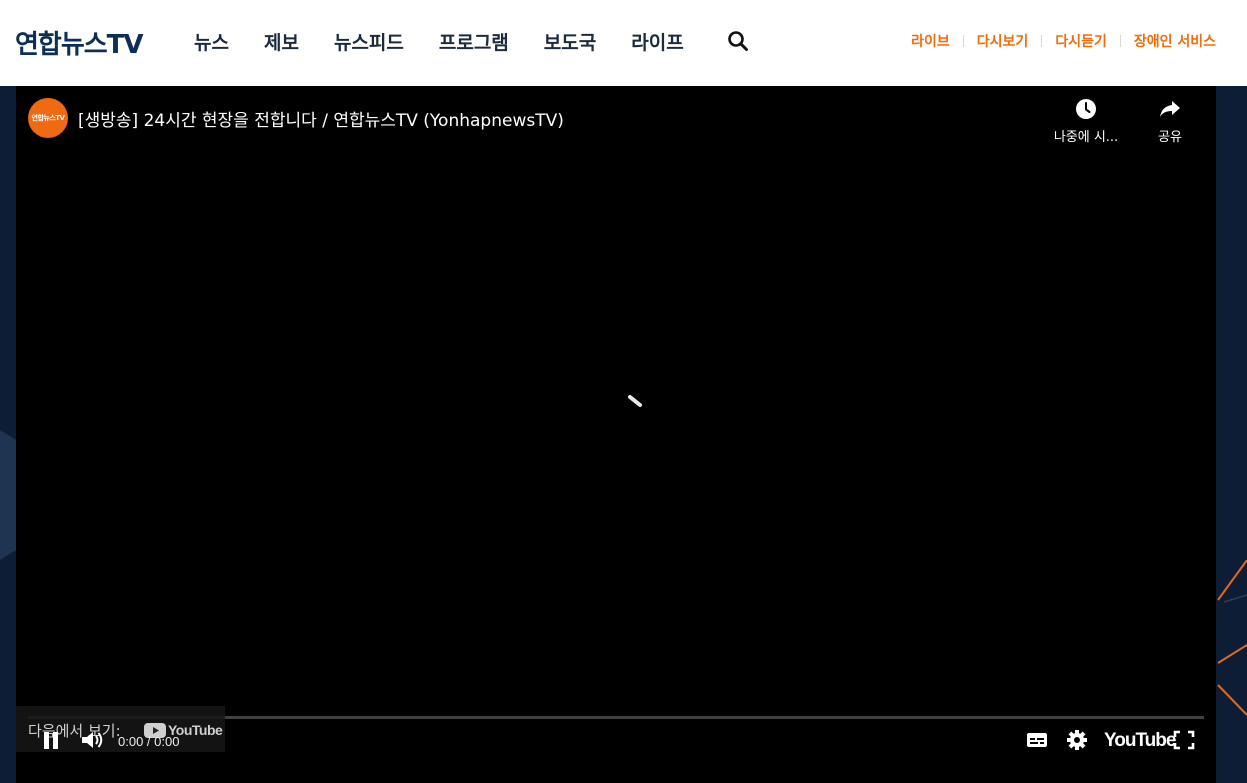 Image resolution: width=1247 pixels, height=783 pixels. What do you see at coordinates (1140, 741) in the screenshot?
I see `youtube-logo: YouTube` at bounding box center [1140, 741].